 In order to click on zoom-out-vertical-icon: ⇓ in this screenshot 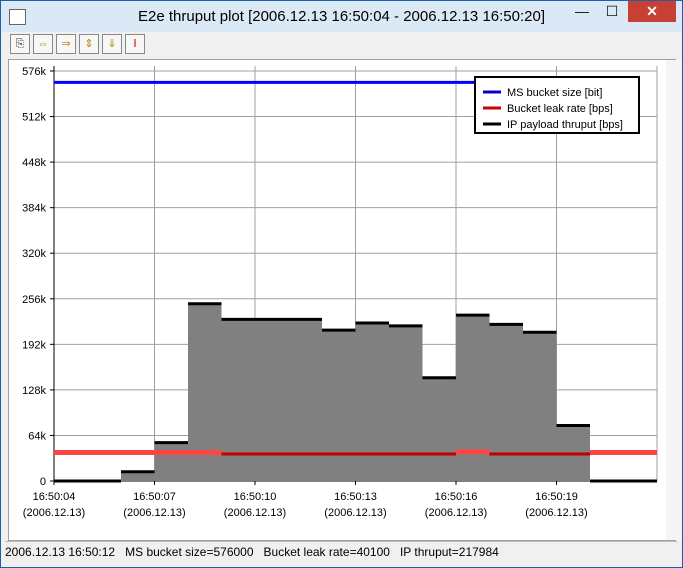, I will do `click(112, 44)`.